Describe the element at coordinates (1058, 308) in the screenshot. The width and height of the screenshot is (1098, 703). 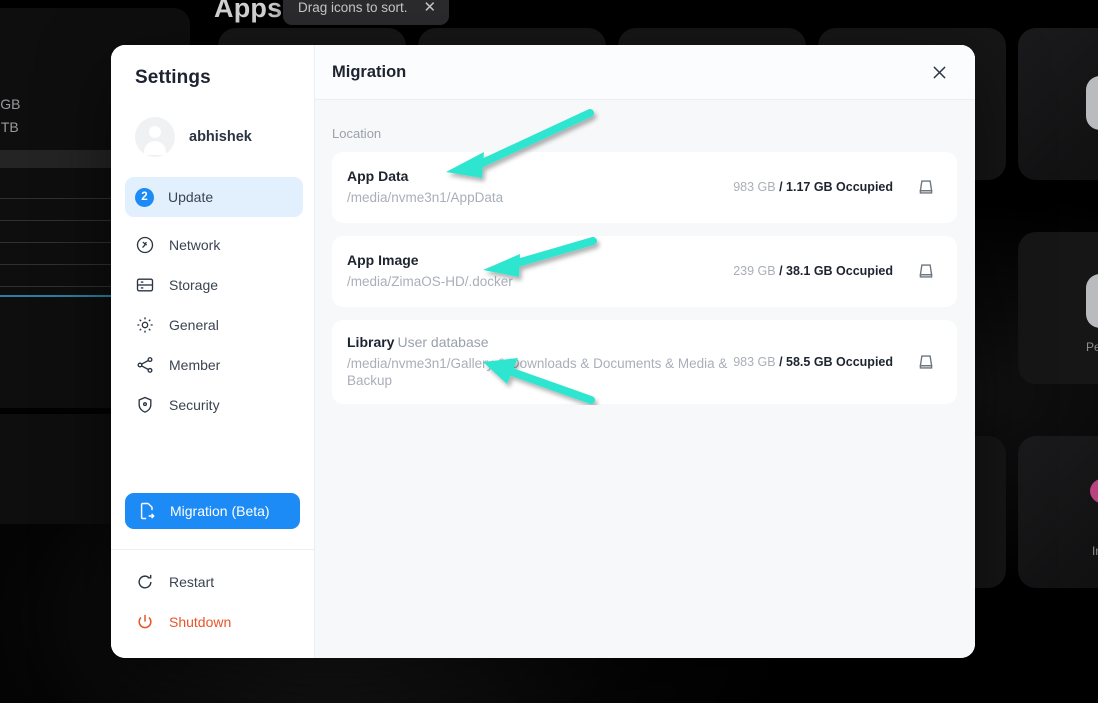
I see `app-tile: Pe` at that location.